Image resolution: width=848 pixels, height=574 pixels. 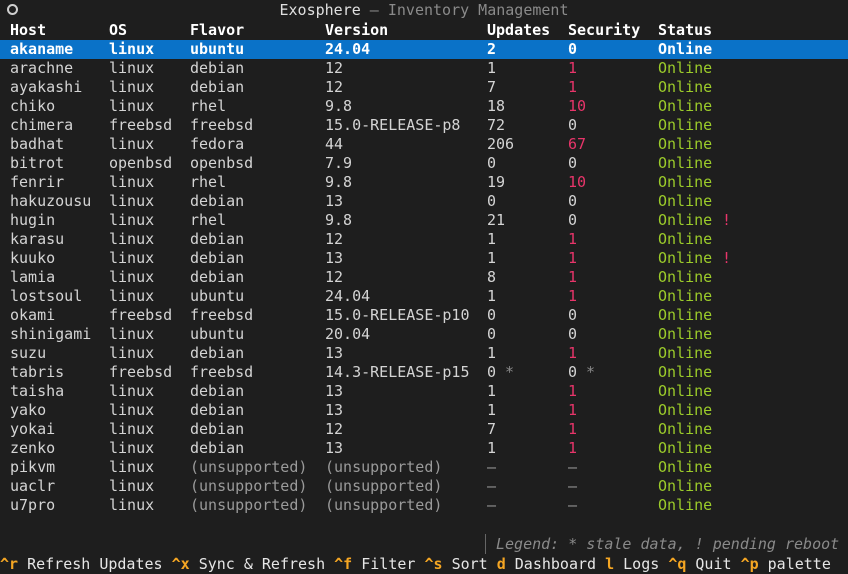 What do you see at coordinates (591, 372) in the screenshot?
I see `stale-security-marker: *` at bounding box center [591, 372].